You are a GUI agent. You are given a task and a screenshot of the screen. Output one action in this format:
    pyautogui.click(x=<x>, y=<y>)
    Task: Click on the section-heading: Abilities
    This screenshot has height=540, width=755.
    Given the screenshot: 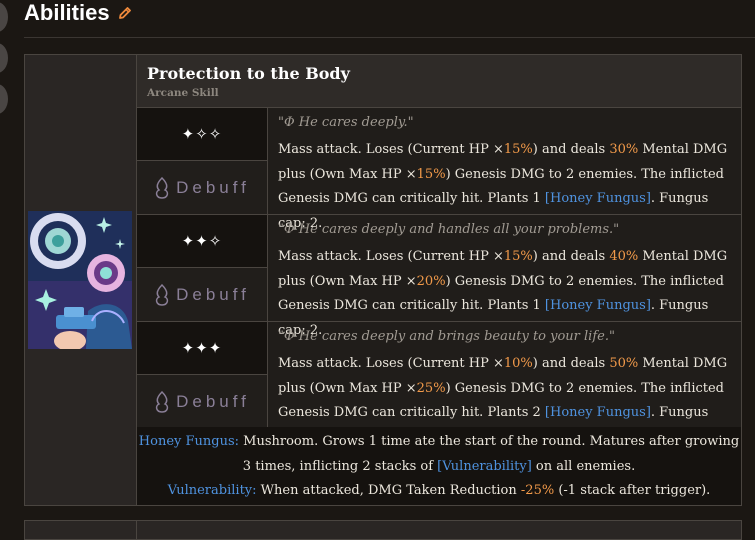 What is the action you would take?
    pyautogui.click(x=78, y=13)
    